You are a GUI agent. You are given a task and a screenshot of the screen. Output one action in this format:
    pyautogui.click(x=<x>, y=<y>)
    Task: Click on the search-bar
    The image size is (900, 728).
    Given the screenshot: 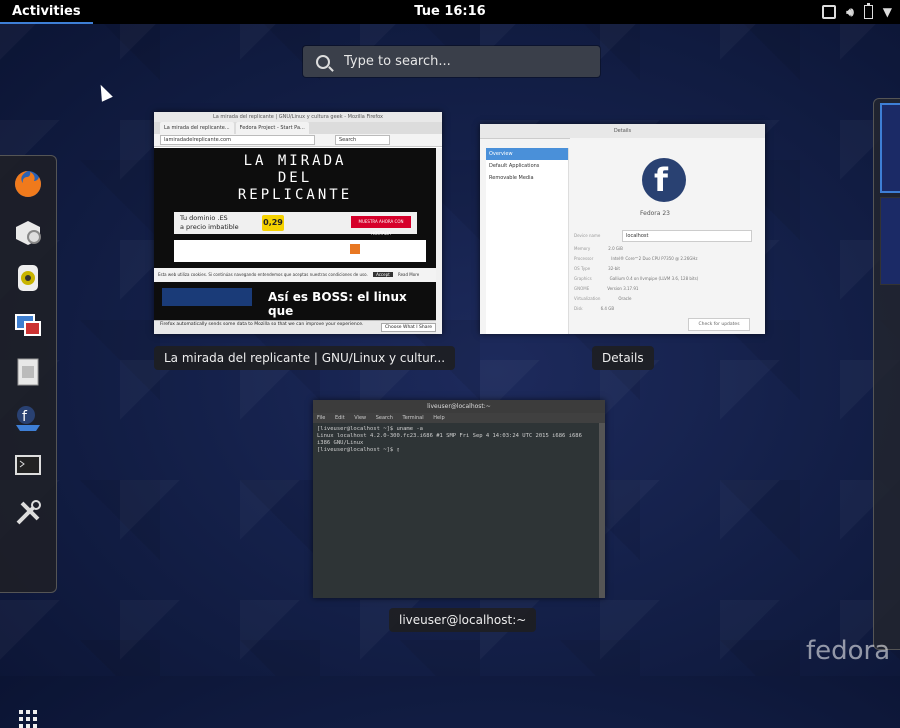 What is the action you would take?
    pyautogui.click(x=451, y=61)
    